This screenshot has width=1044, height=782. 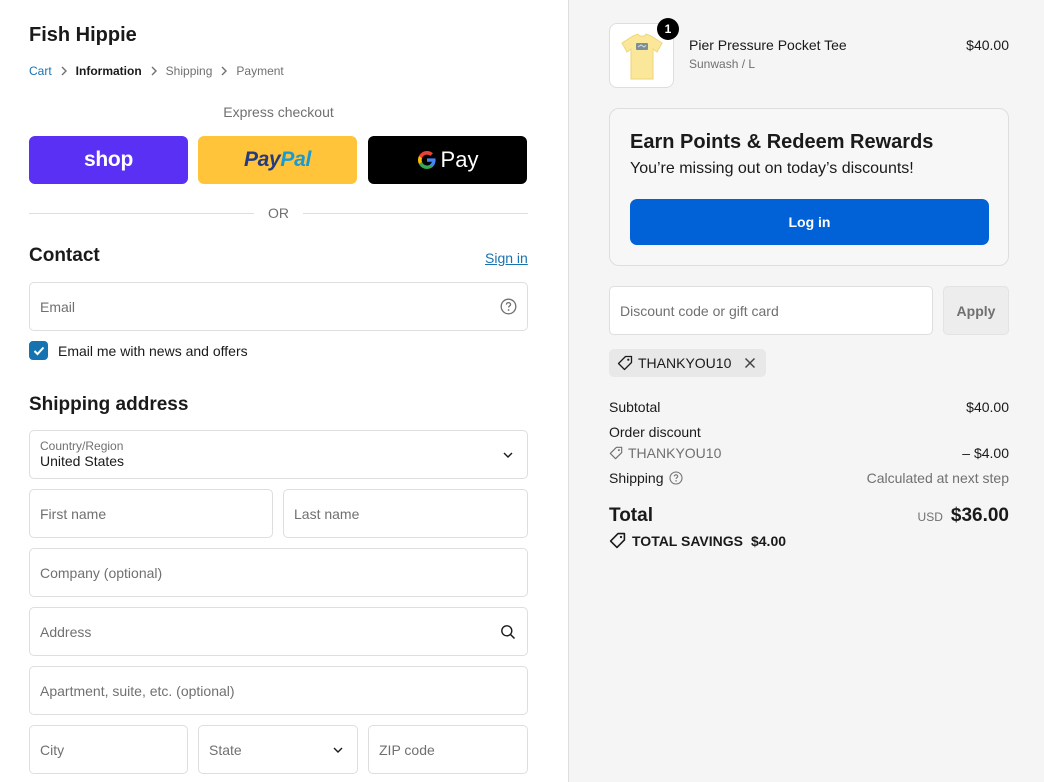 I want to click on paypal-button: PayPal, so click(x=277, y=160).